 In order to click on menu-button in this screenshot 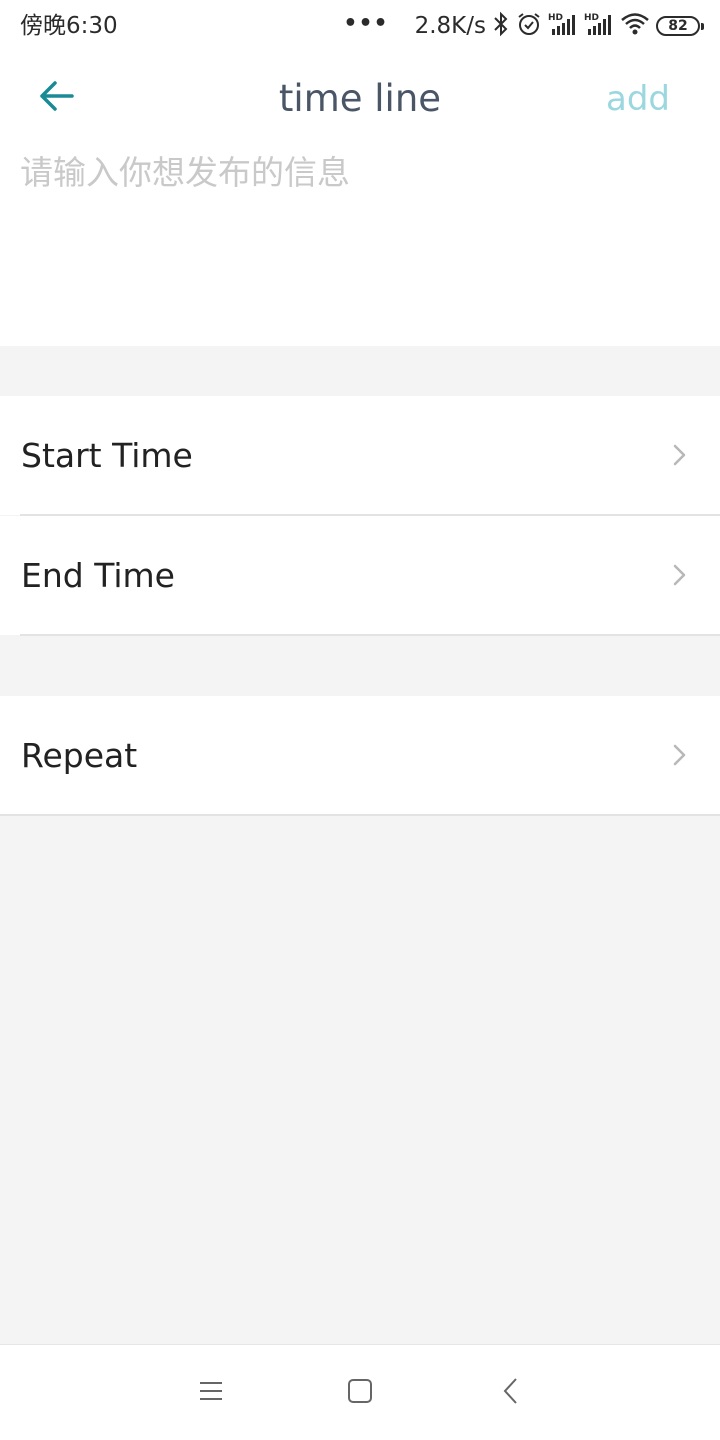, I will do `click(211, 1393)`.